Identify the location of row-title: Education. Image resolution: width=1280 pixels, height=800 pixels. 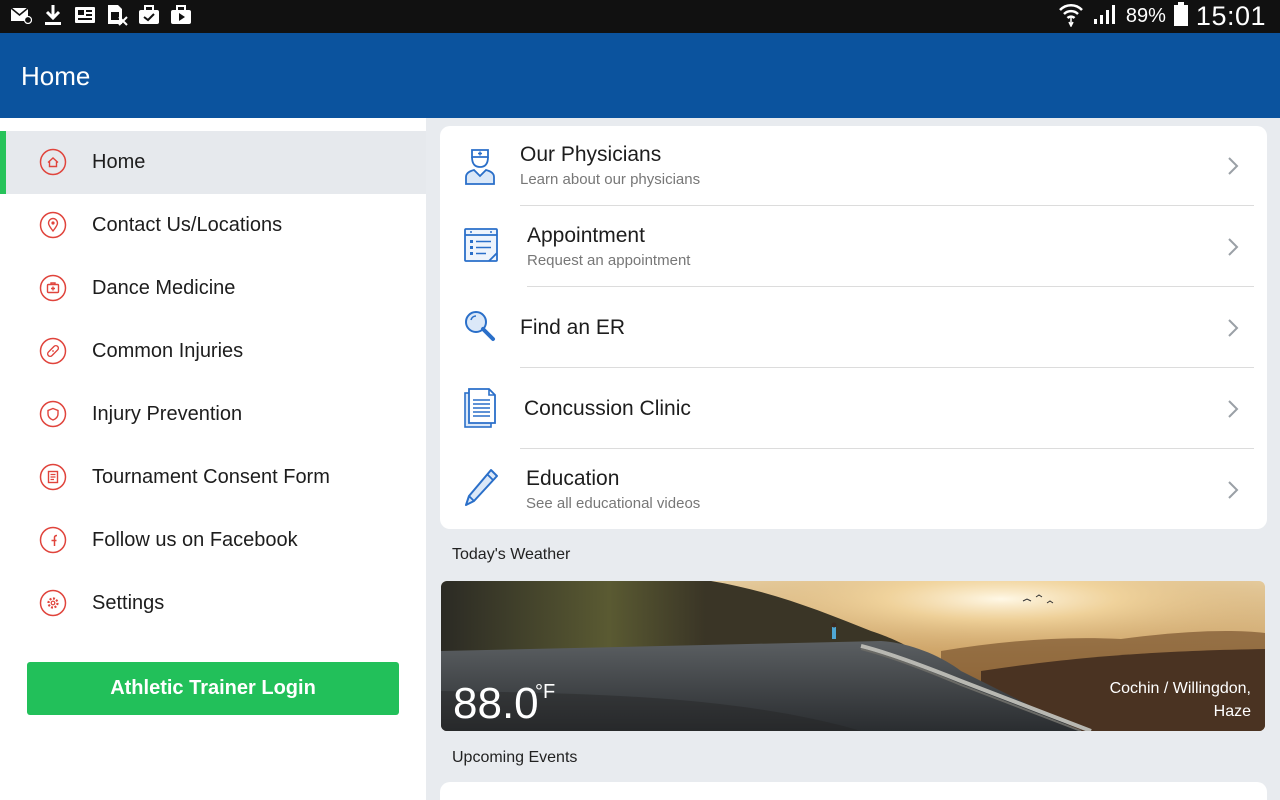
(573, 478).